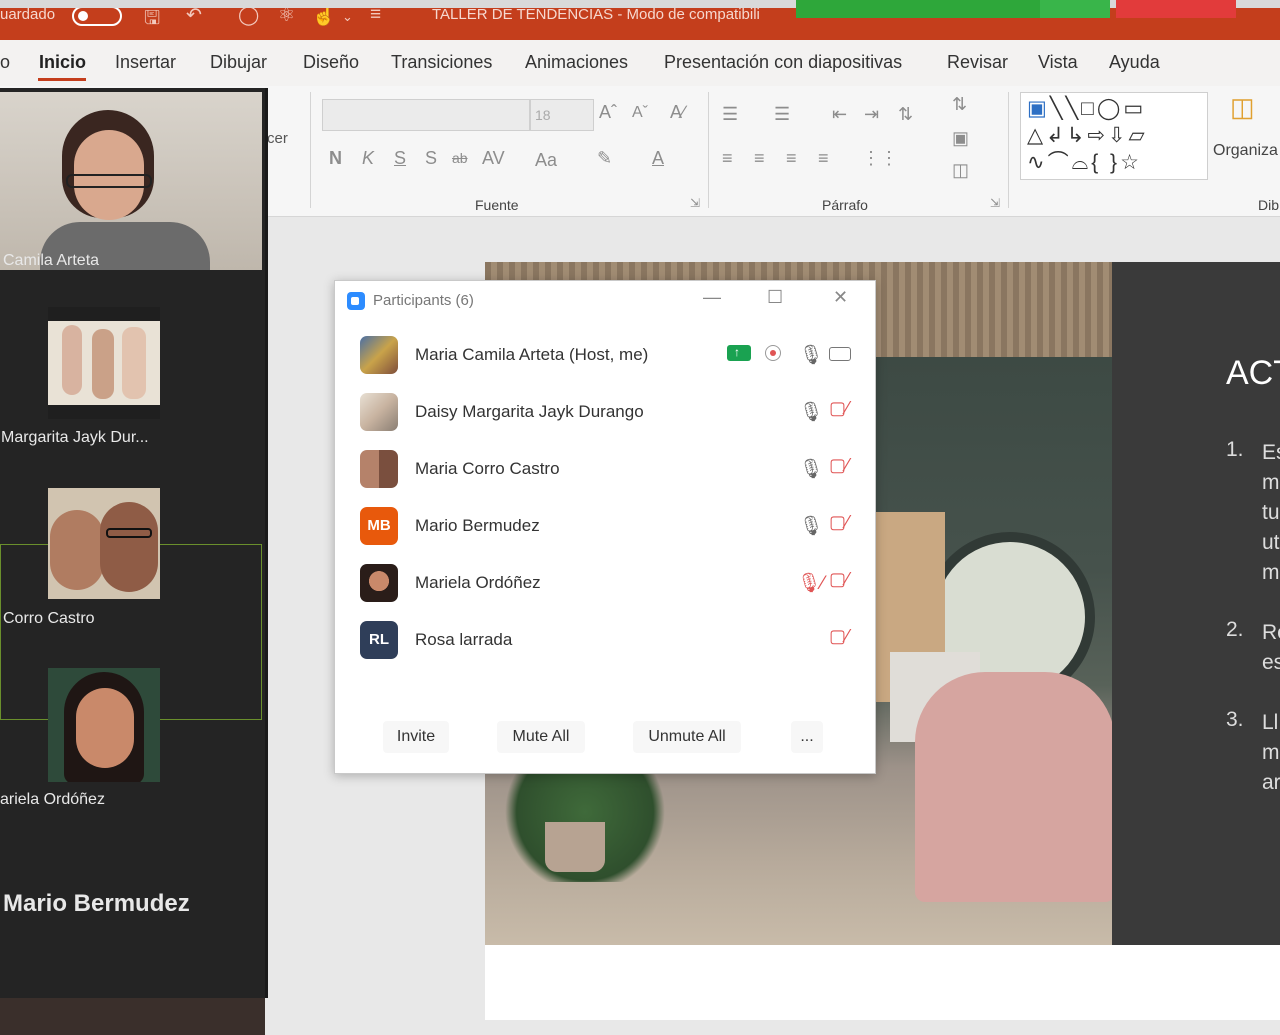  What do you see at coordinates (640, 113) in the screenshot?
I see `shrink-font-icon: Aˇ` at bounding box center [640, 113].